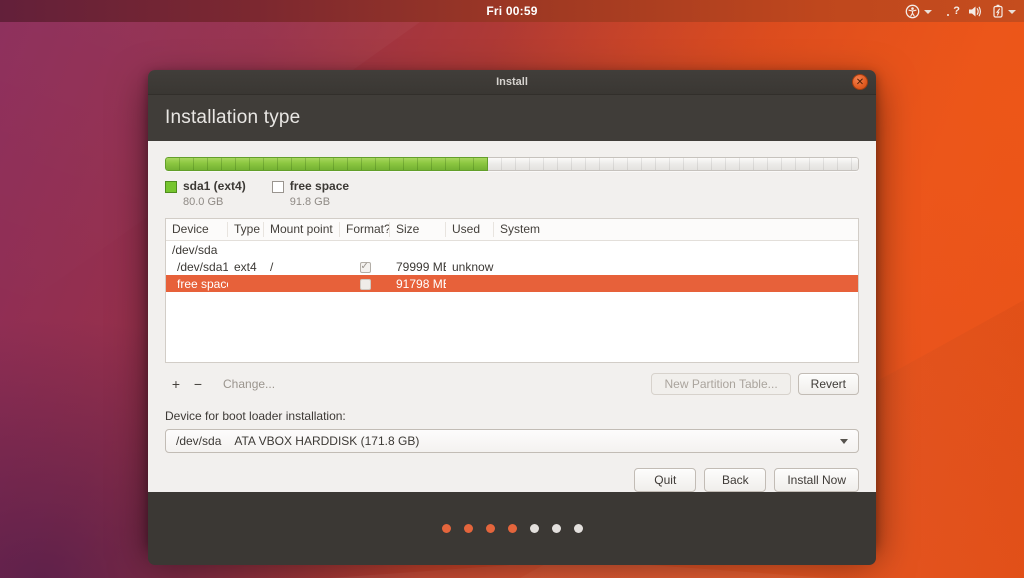 The width and height of the screenshot is (1024, 578). I want to click on install-now-button: Install Now, so click(816, 480).